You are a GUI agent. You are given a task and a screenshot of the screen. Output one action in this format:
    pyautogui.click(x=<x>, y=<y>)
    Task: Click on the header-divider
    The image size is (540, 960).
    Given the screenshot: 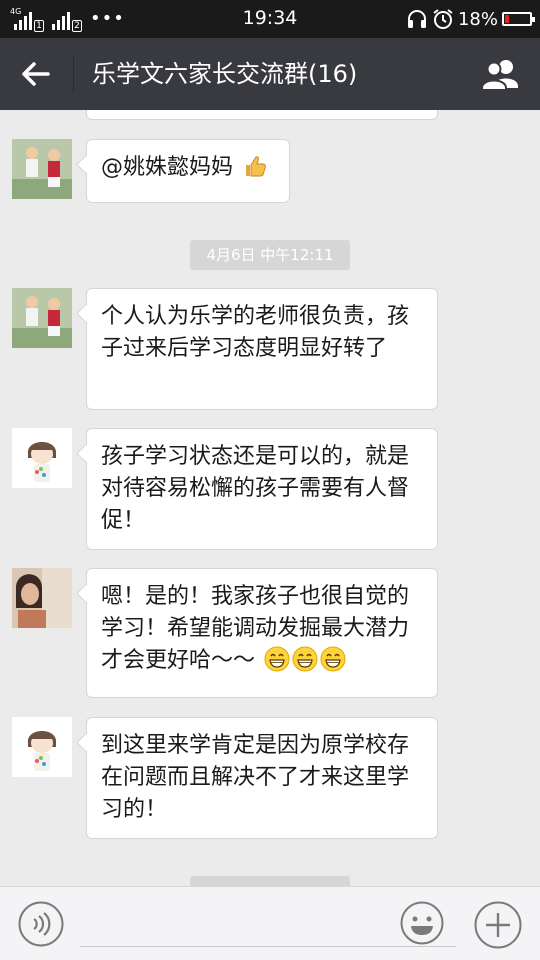 What is the action you would take?
    pyautogui.click(x=73, y=74)
    